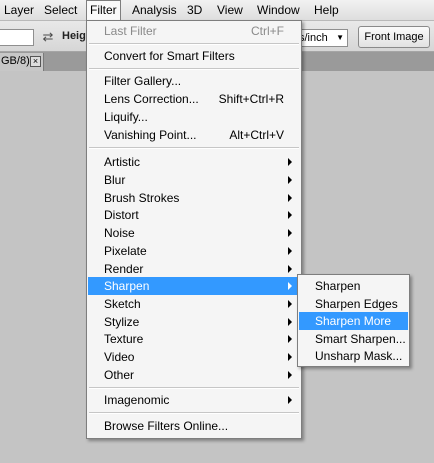 This screenshot has height=463, width=434. Describe the element at coordinates (194, 162) in the screenshot. I see `menu-item-artistic: Artistic` at that location.